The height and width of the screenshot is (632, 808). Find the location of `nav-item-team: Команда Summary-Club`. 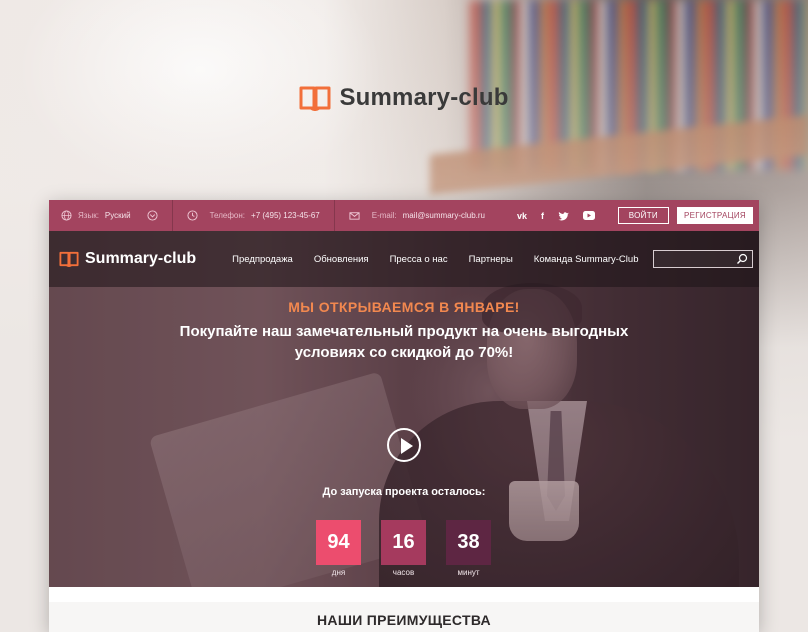

nav-item-team: Команда Summary-Club is located at coordinates (586, 259).